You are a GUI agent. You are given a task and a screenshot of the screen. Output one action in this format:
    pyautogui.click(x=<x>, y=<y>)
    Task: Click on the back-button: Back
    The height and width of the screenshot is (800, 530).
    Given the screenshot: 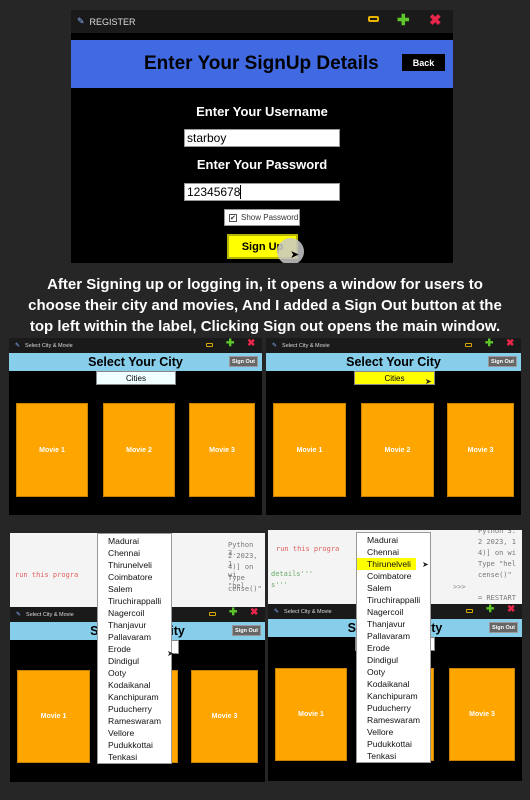 What is the action you would take?
    pyautogui.click(x=423, y=62)
    